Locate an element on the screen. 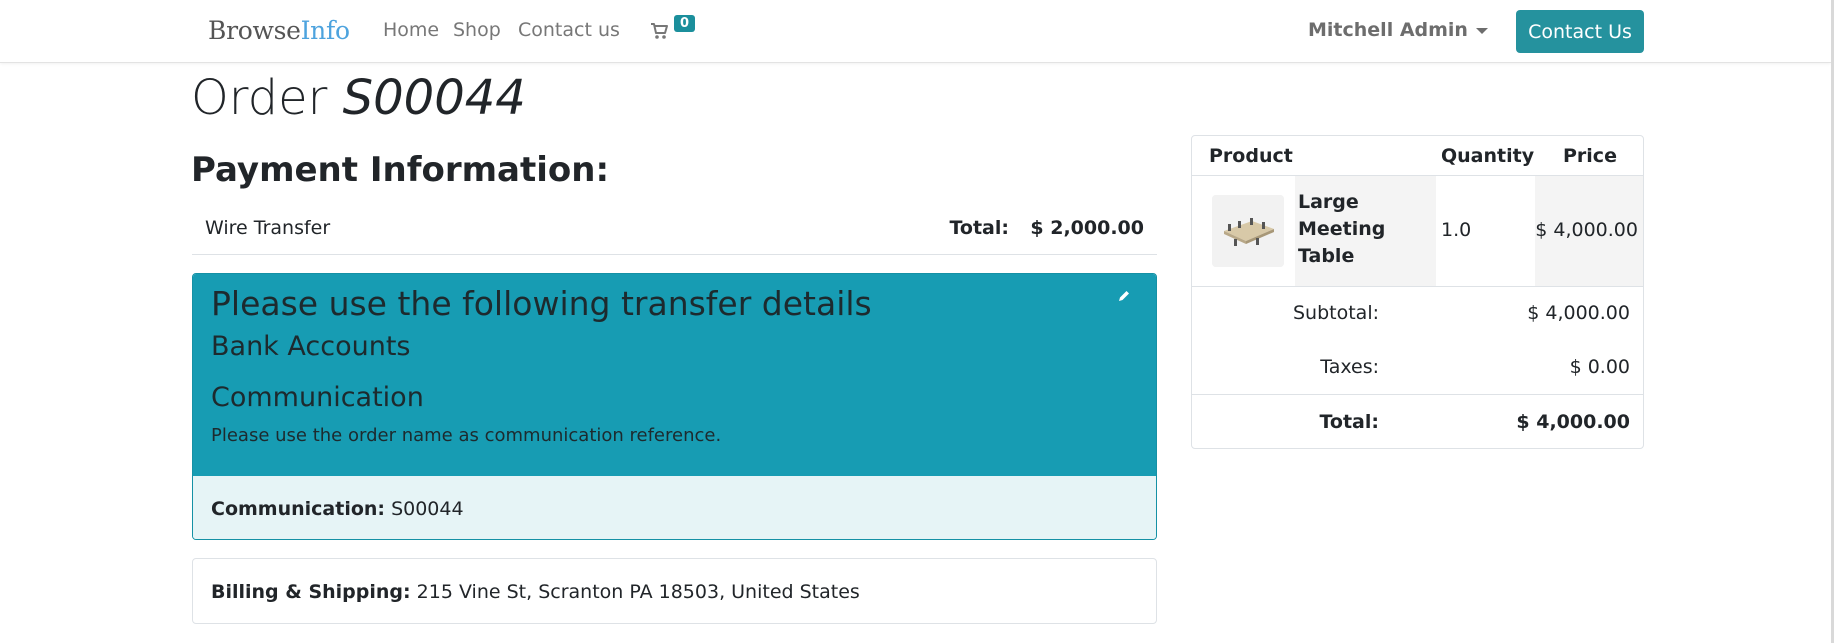 The image size is (1834, 643). pencil-icon is located at coordinates (1124, 296).